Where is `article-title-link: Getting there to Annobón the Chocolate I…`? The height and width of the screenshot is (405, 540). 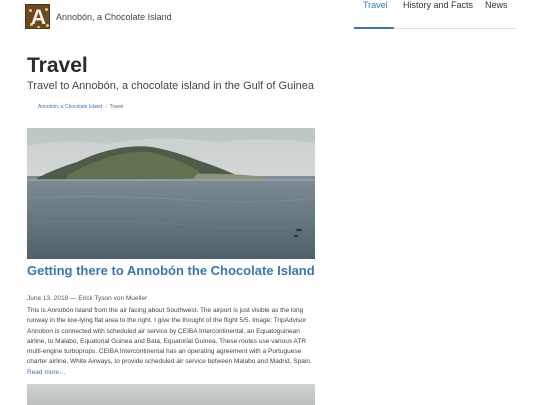
article-title-link: Getting there to Annobón the Chocolate I… is located at coordinates (177, 270).